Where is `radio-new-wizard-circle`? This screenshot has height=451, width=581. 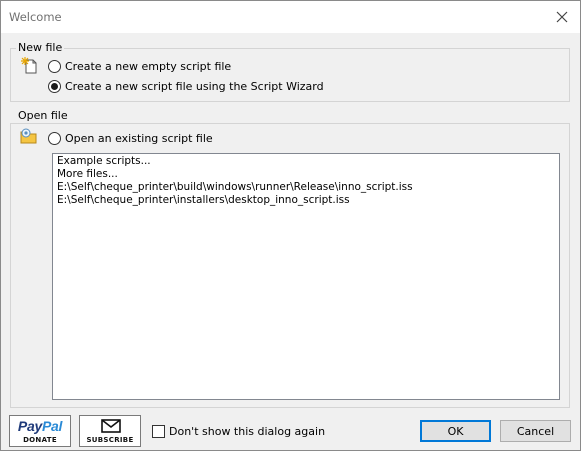
radio-new-wizard-circle is located at coordinates (54, 86).